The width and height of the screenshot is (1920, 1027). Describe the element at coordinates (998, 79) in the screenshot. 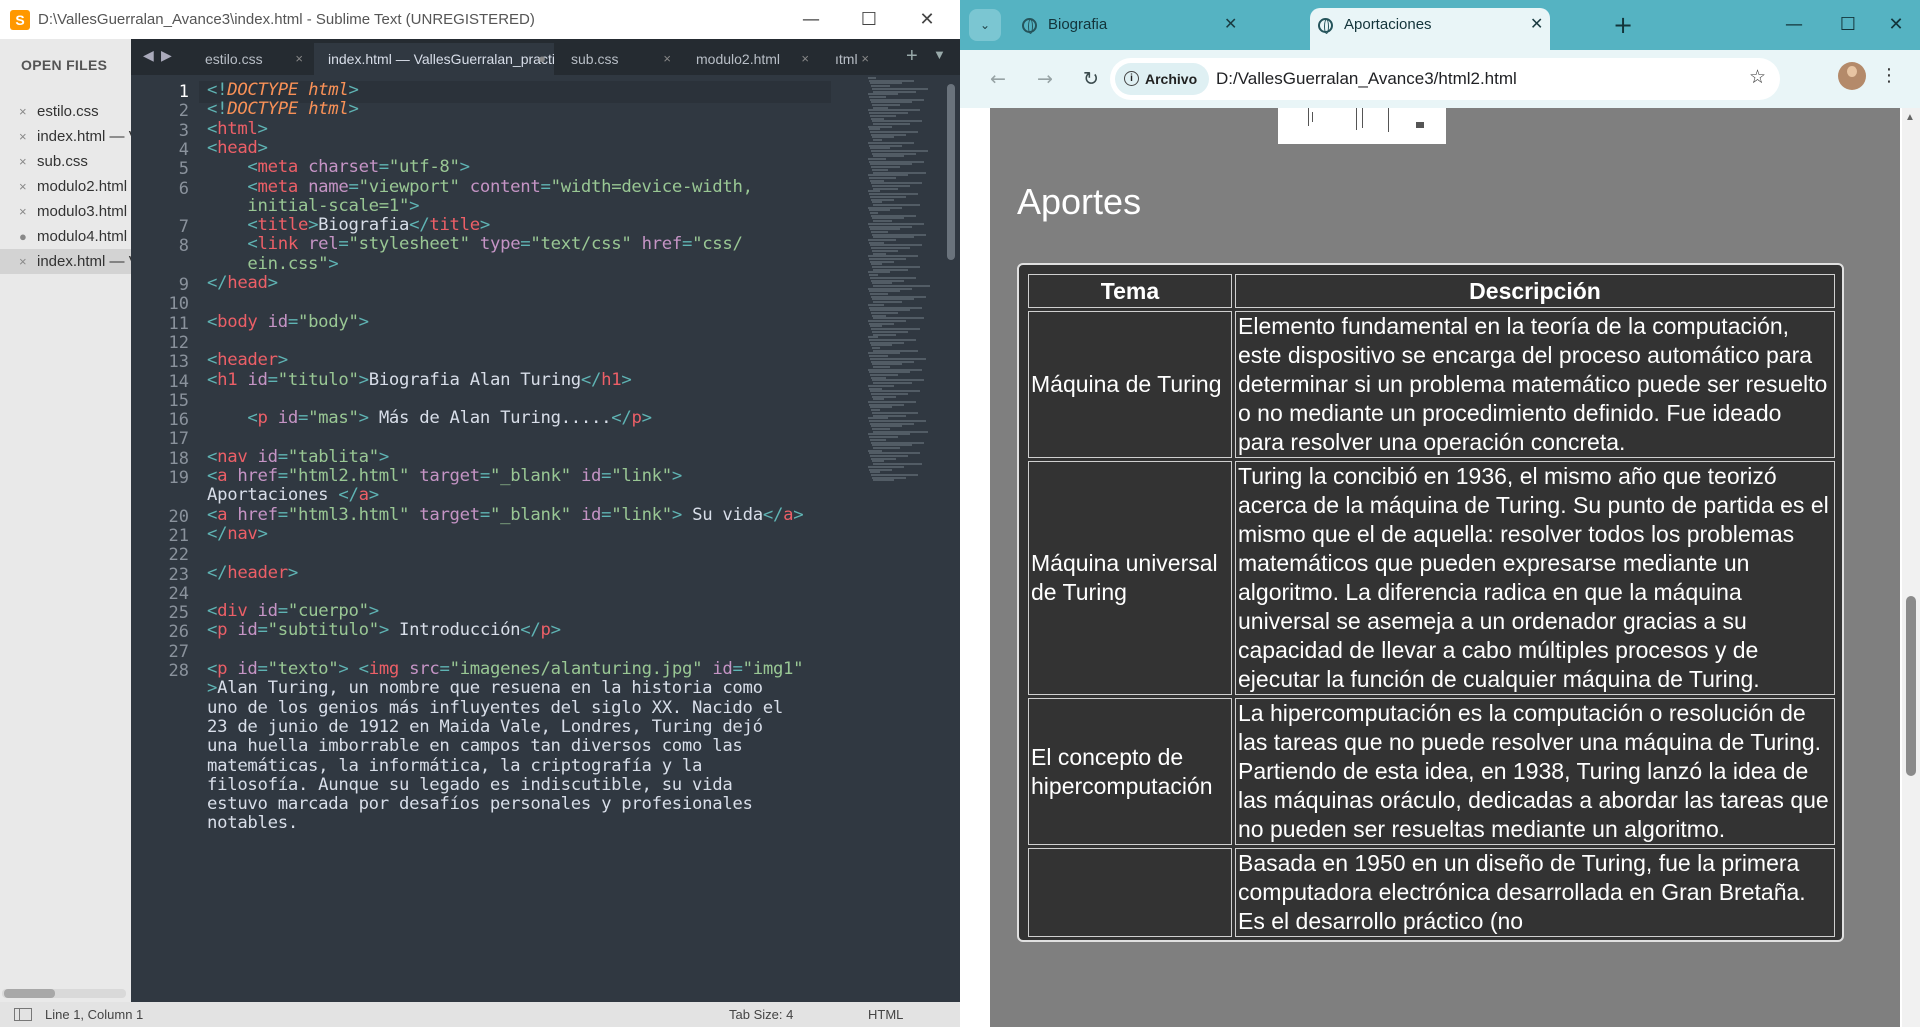

I see `back-icon: ←` at that location.